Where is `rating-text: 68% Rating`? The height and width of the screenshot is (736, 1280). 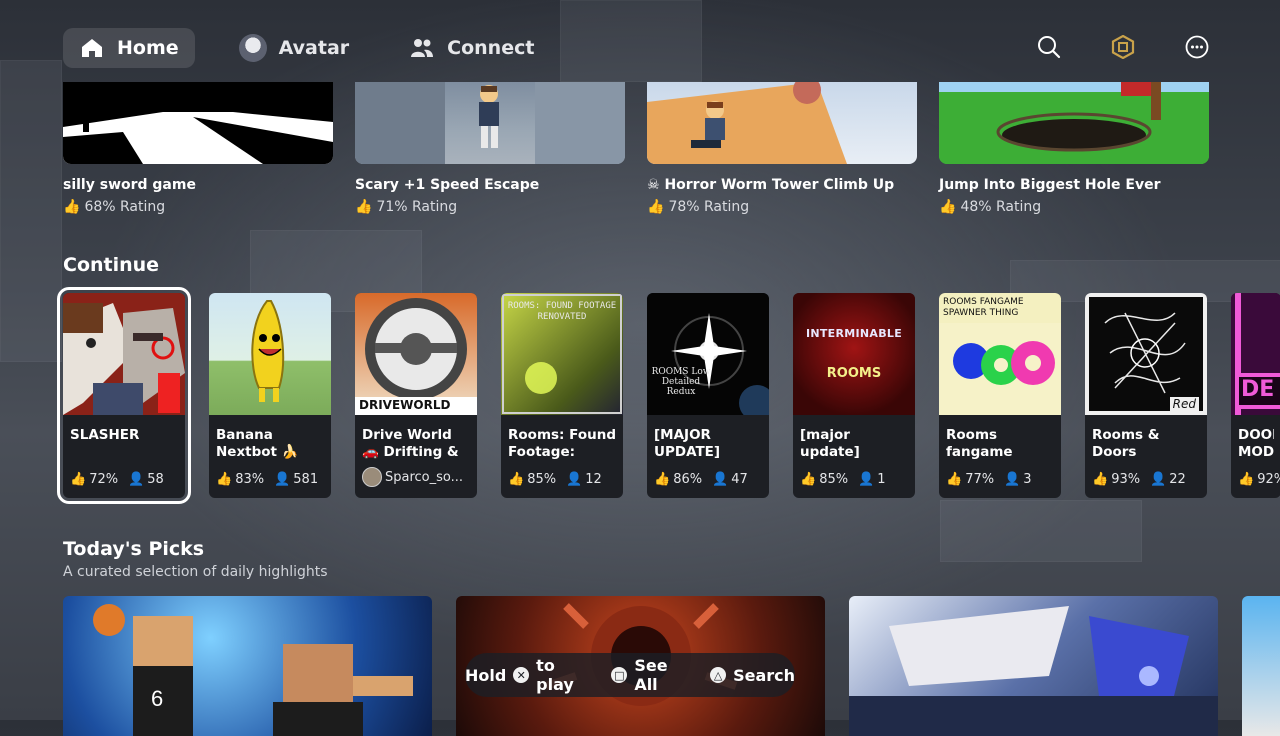 rating-text: 68% Rating is located at coordinates (125, 207).